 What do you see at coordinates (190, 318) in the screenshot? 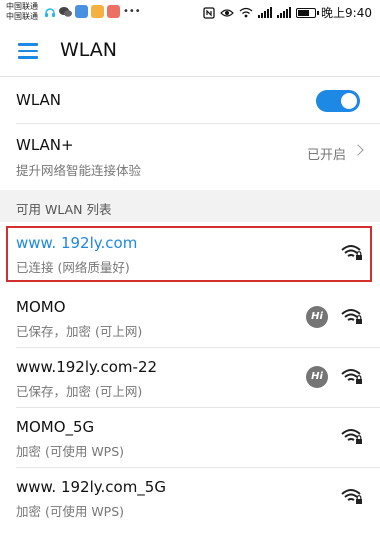
I see `network-row-1: MOMO 已保存，加密 (可上网) Hi` at bounding box center [190, 318].